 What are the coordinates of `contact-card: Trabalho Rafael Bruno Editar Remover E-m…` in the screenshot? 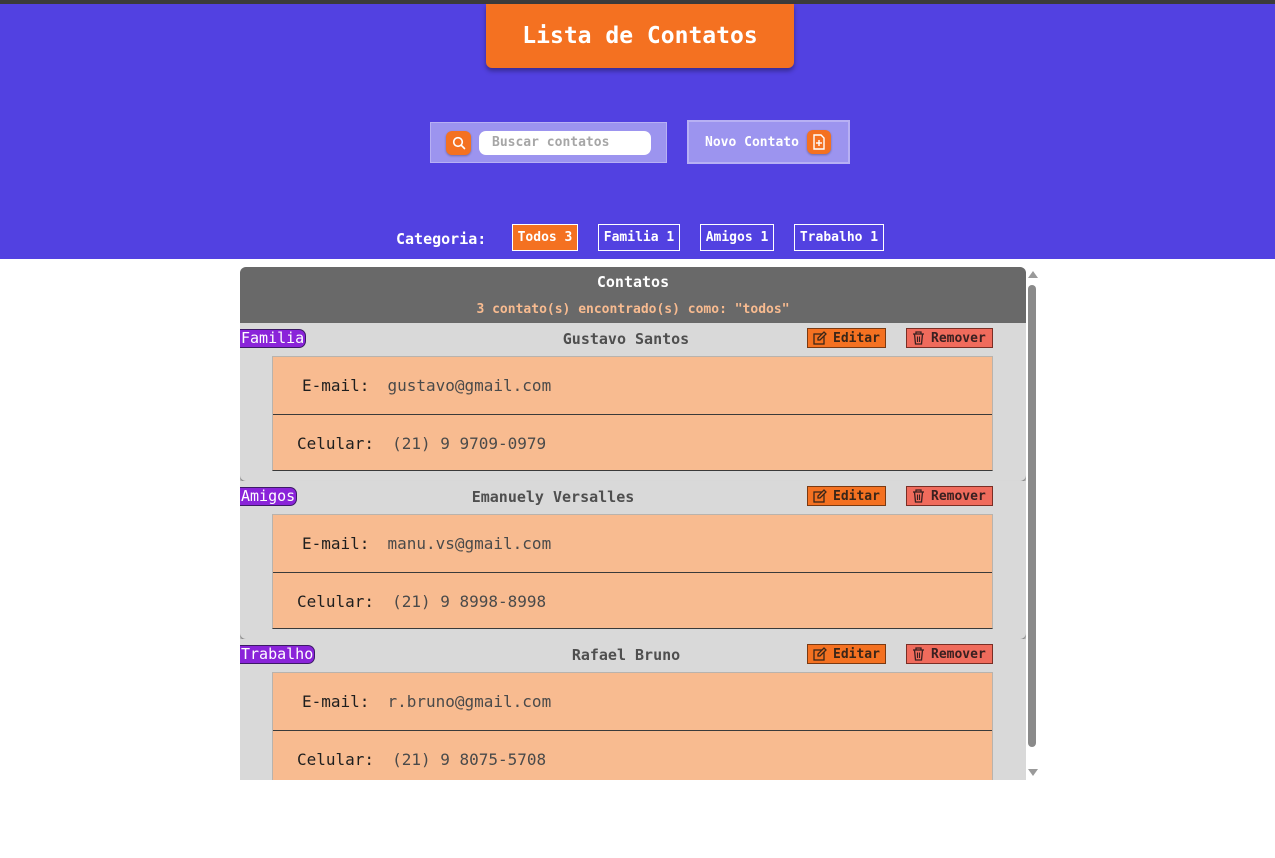 It's located at (633, 709).